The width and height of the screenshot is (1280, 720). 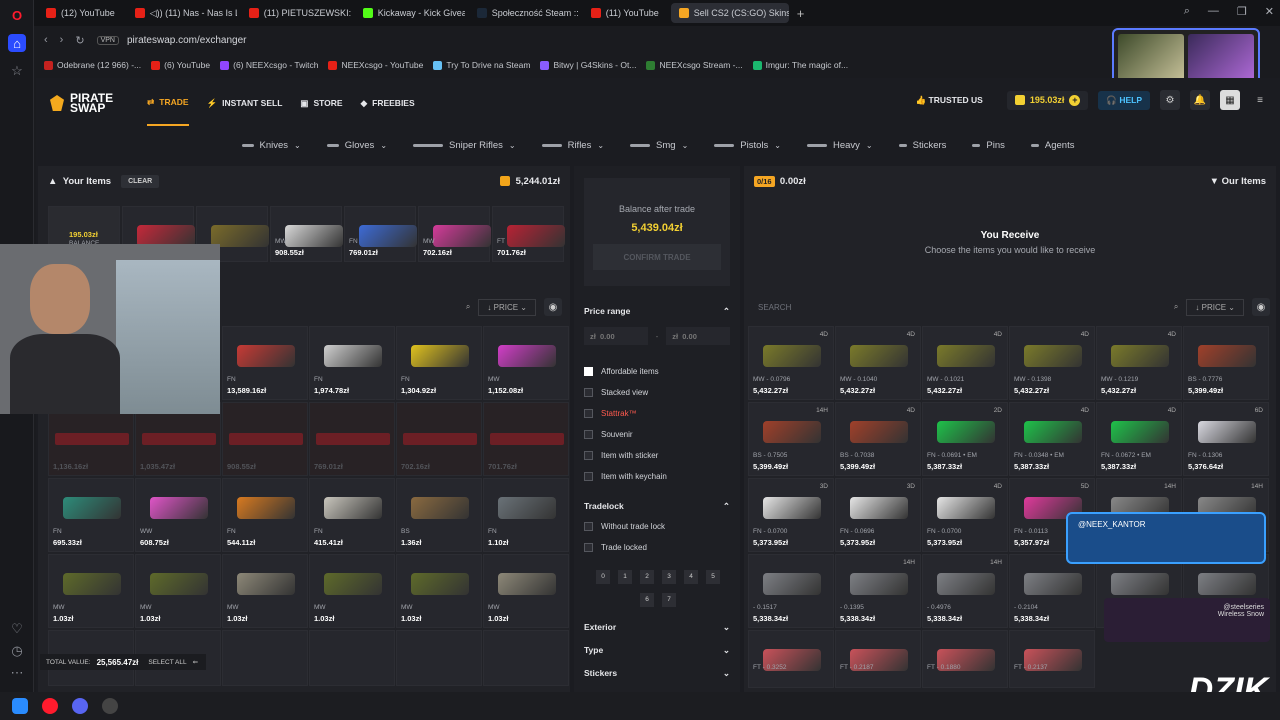 What do you see at coordinates (669, 599) in the screenshot?
I see `day-button: 7` at bounding box center [669, 599].